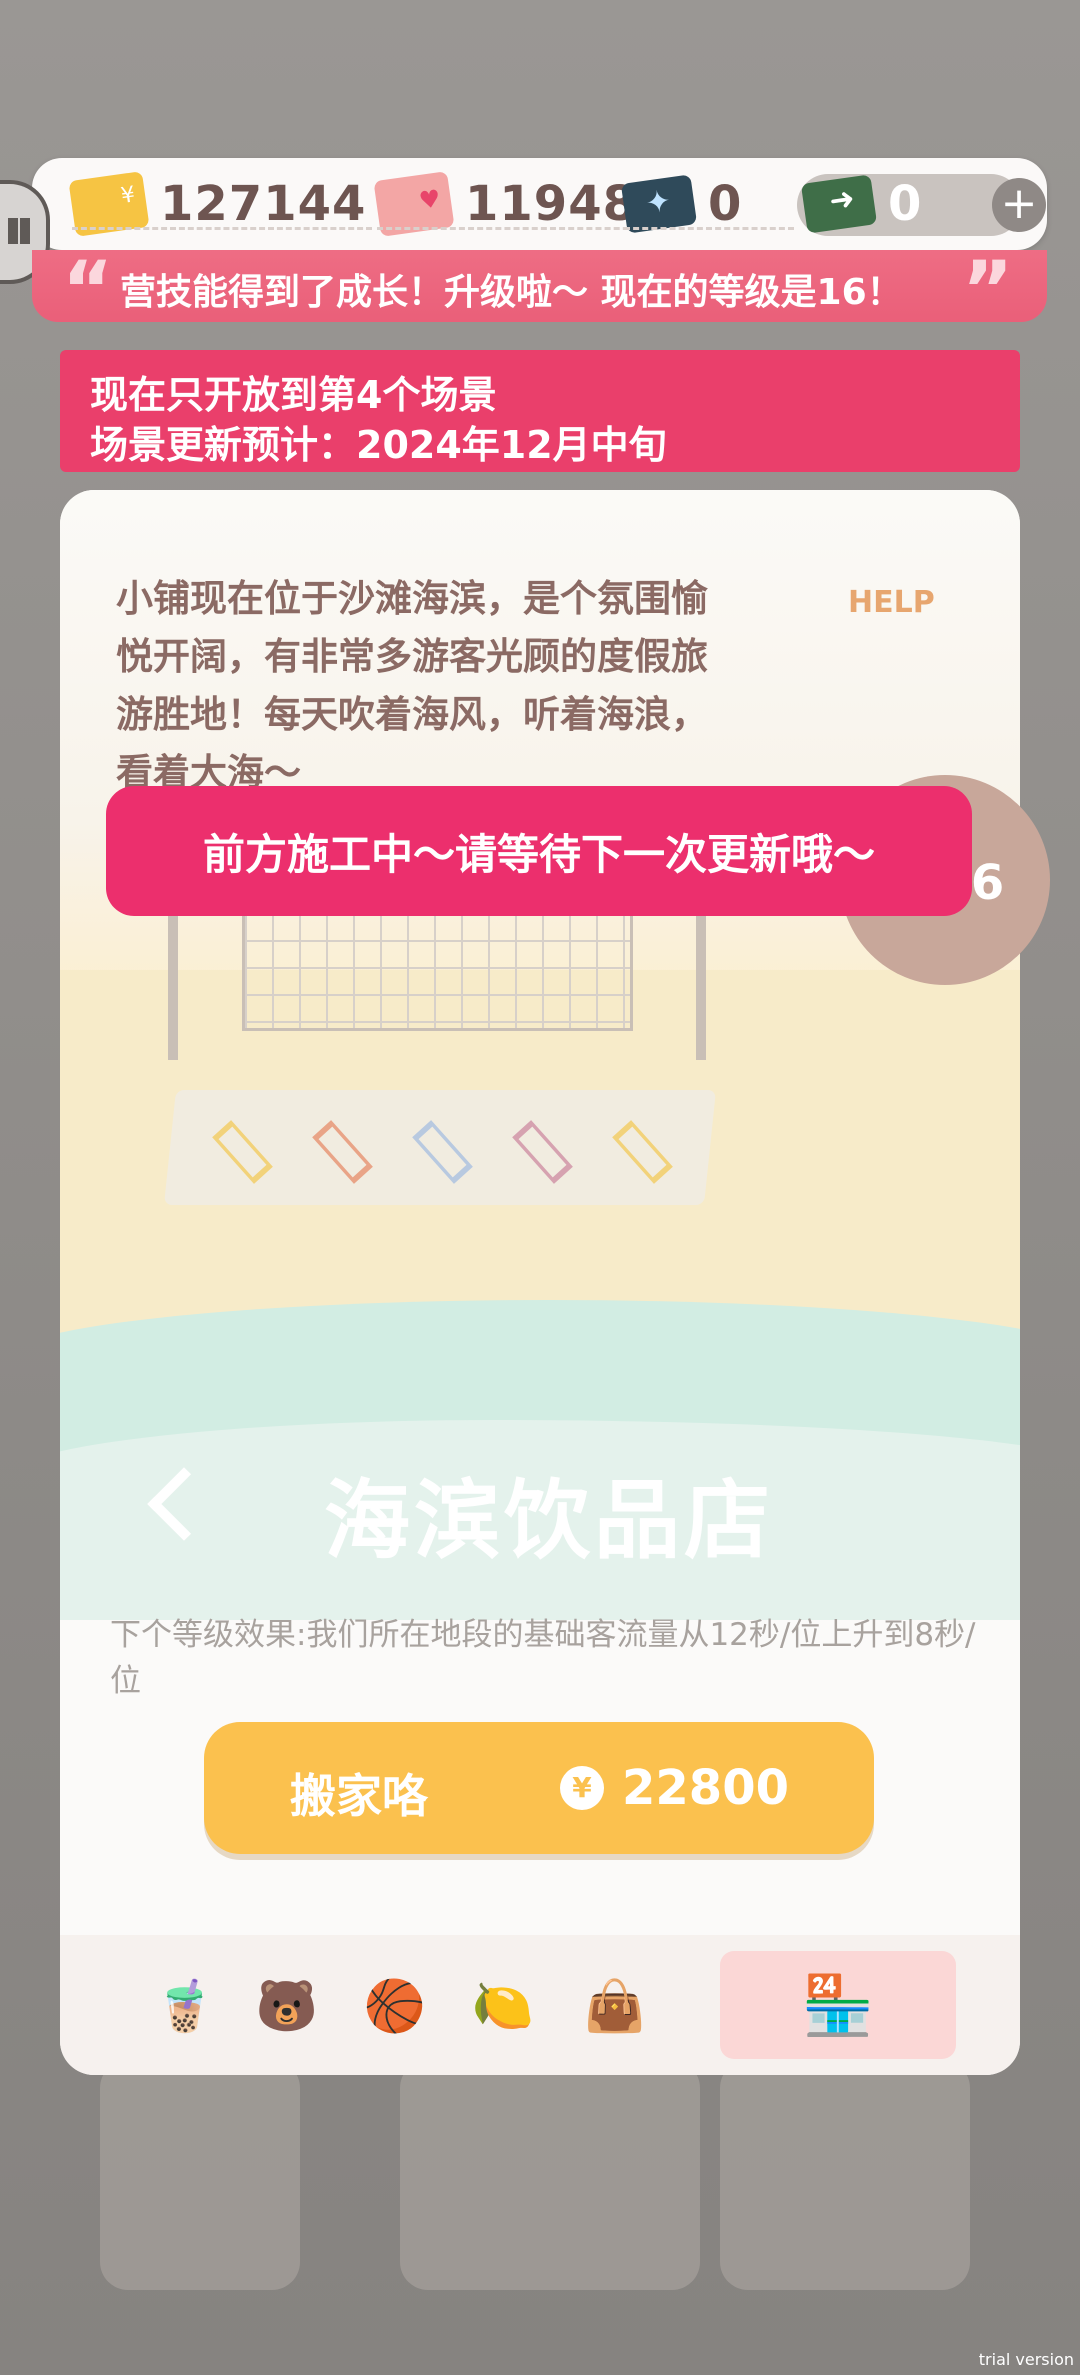 This screenshot has width=1080, height=2375. I want to click on volleyball-net, so click(437, 970).